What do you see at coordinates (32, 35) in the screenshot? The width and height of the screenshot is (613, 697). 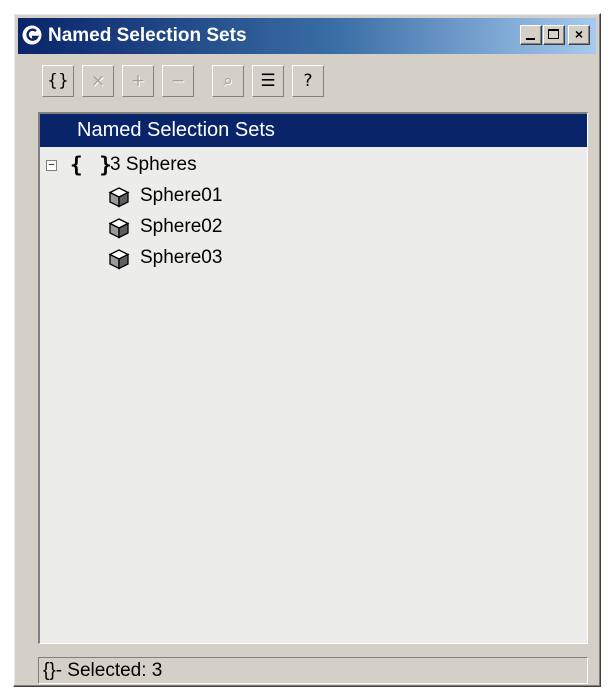 I see `app-logo-icon` at bounding box center [32, 35].